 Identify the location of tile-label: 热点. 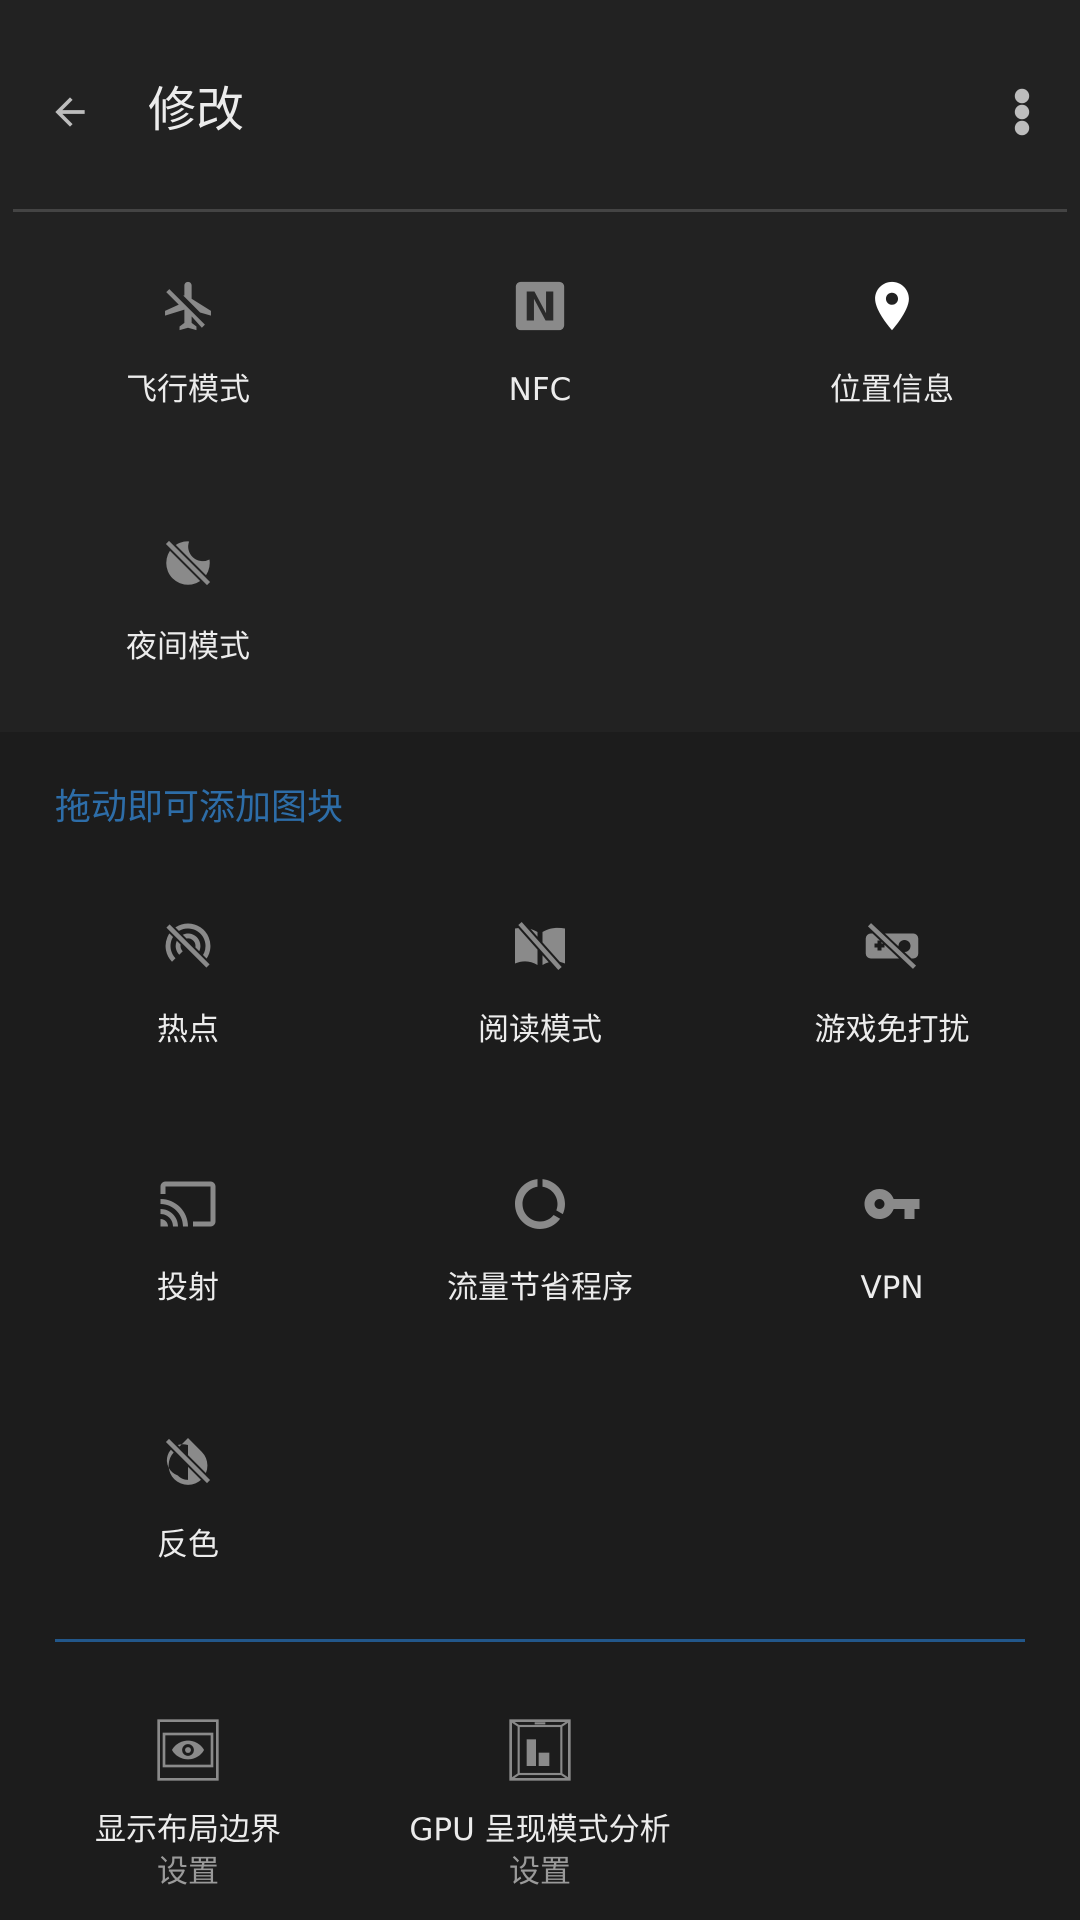
(188, 1030).